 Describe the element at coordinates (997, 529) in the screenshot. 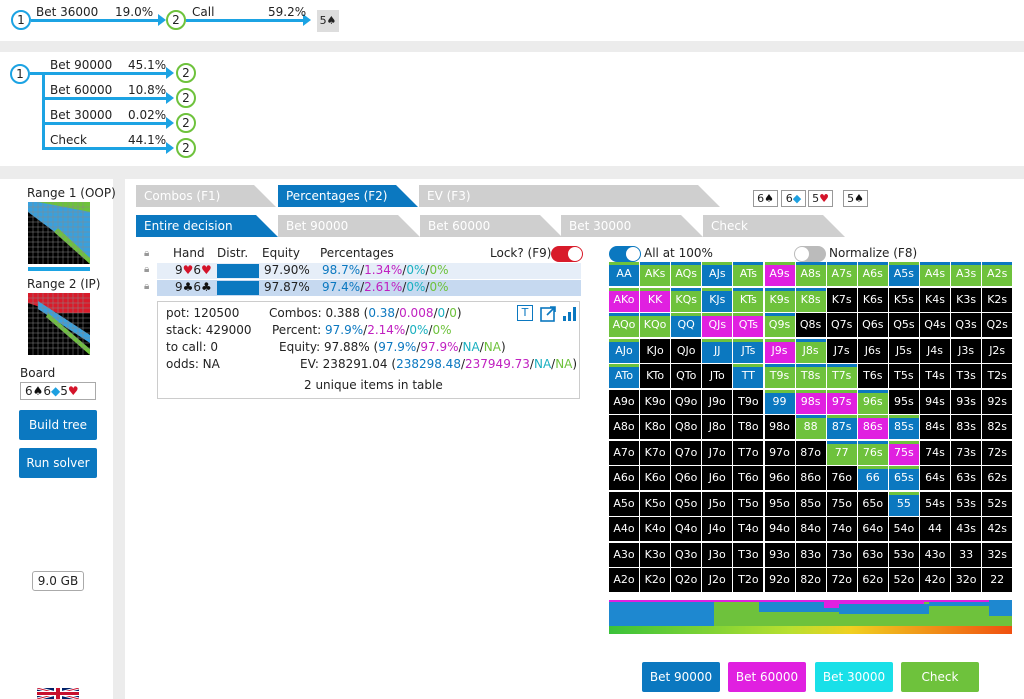

I see `hand-grid-cell: 42s` at that location.